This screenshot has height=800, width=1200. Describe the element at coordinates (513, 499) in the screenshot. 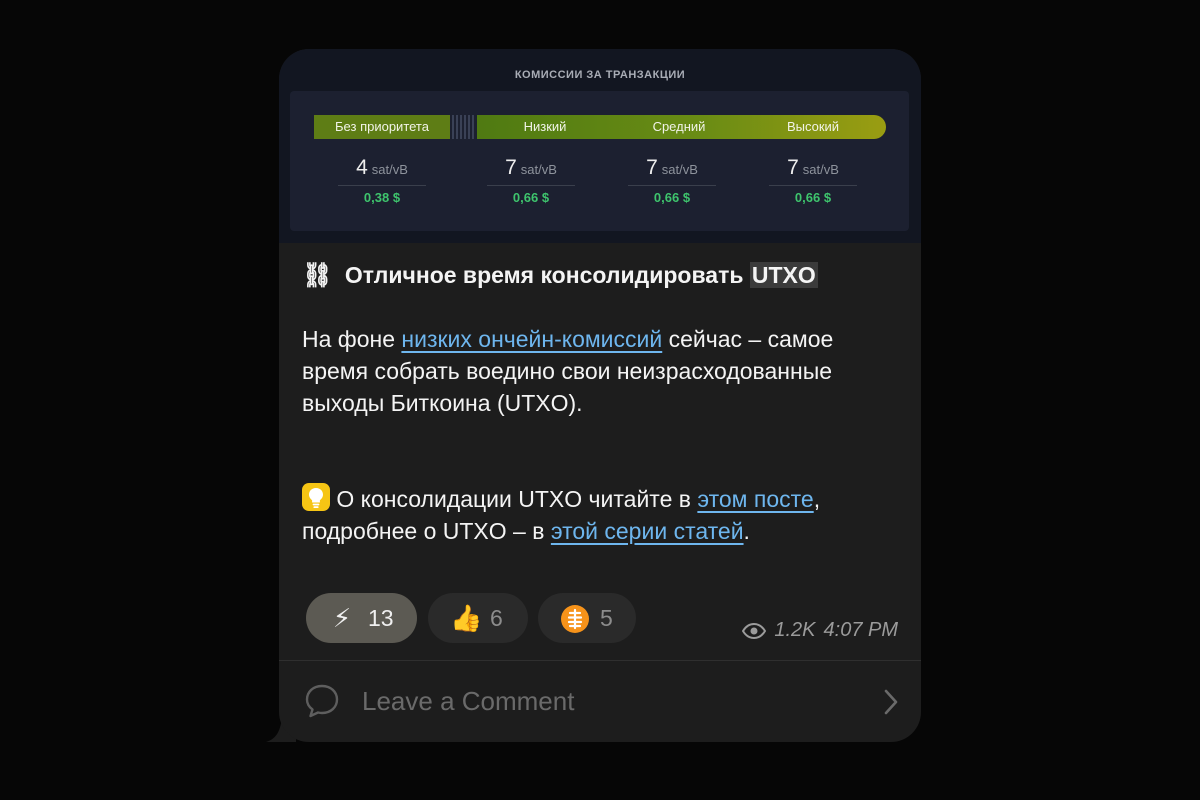

I see `para-text: О консолидации UTXO читайте в` at that location.